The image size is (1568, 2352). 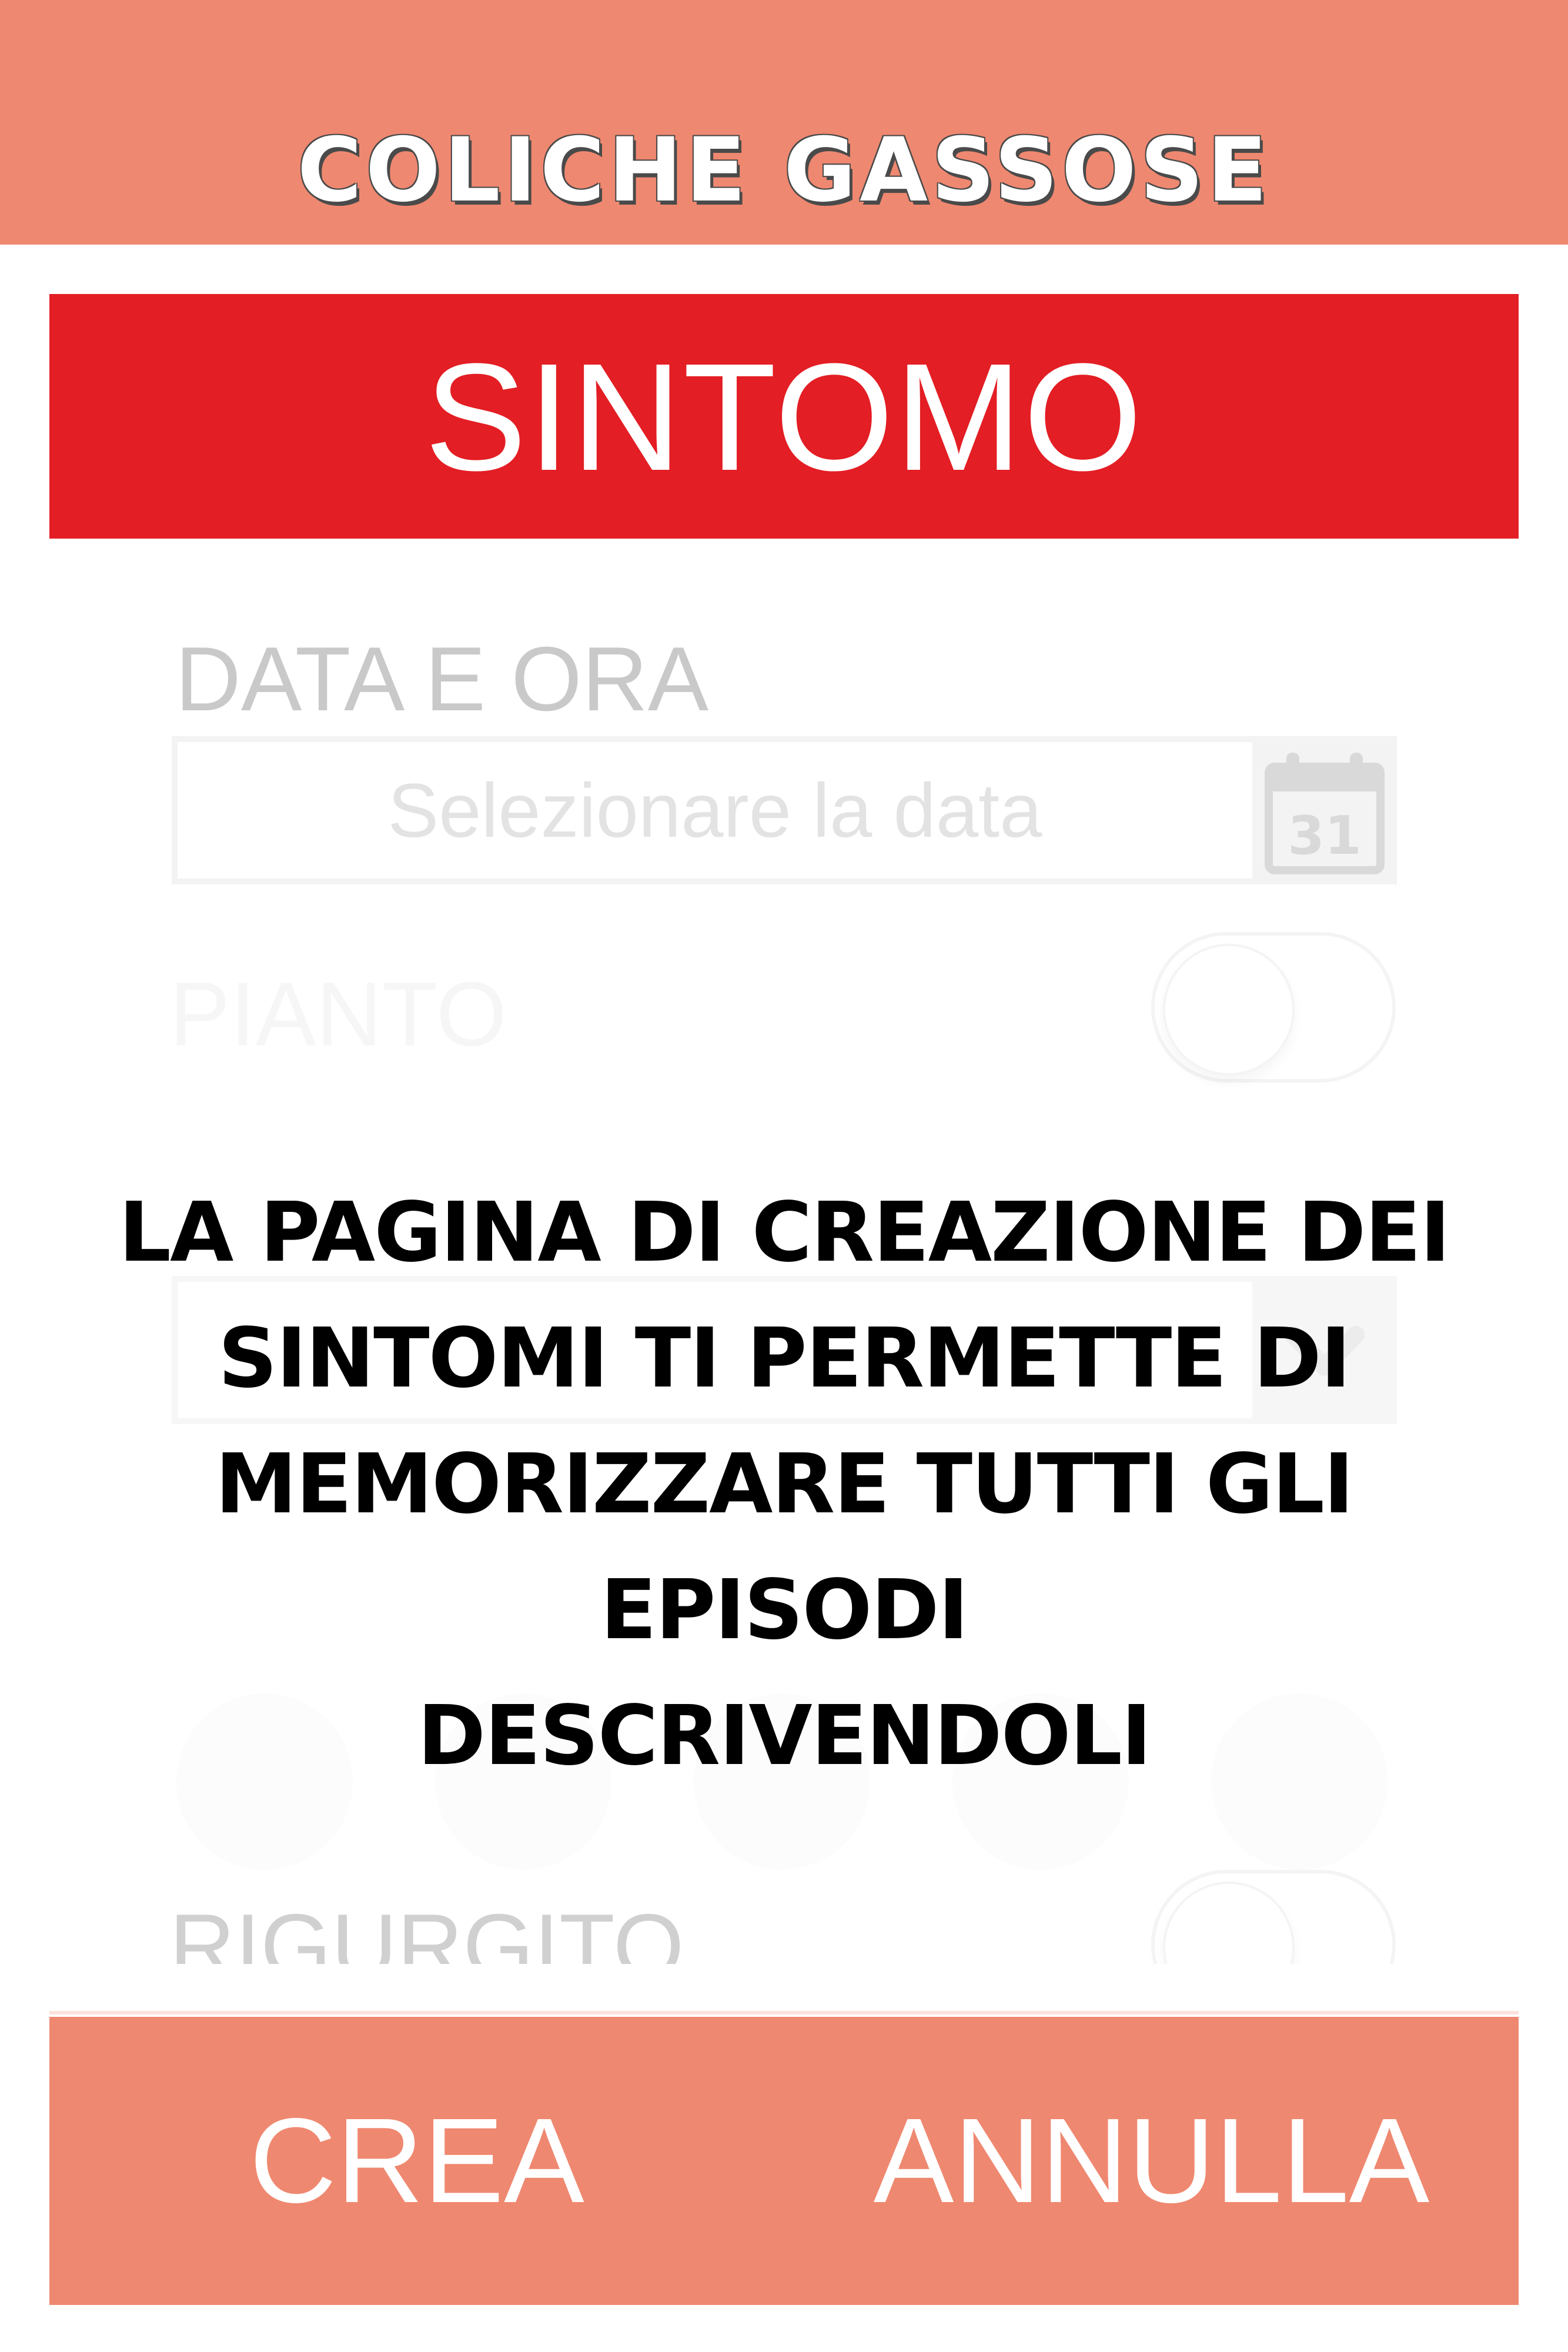 What do you see at coordinates (442, 679) in the screenshot?
I see `date-time-label: DATA E ORA` at bounding box center [442, 679].